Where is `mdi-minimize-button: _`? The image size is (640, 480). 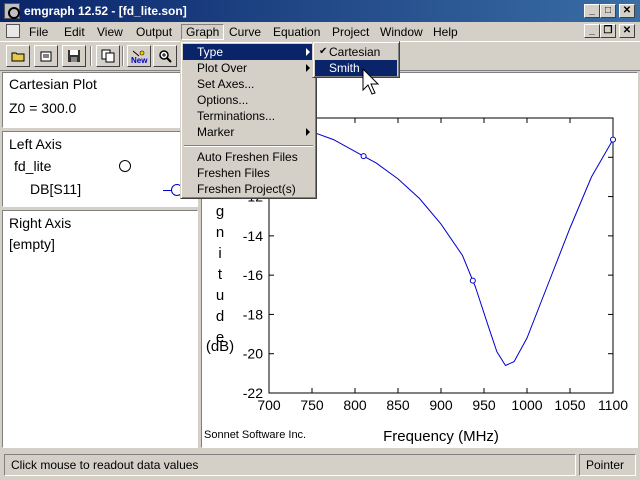 mdi-minimize-button: _ is located at coordinates (592, 31).